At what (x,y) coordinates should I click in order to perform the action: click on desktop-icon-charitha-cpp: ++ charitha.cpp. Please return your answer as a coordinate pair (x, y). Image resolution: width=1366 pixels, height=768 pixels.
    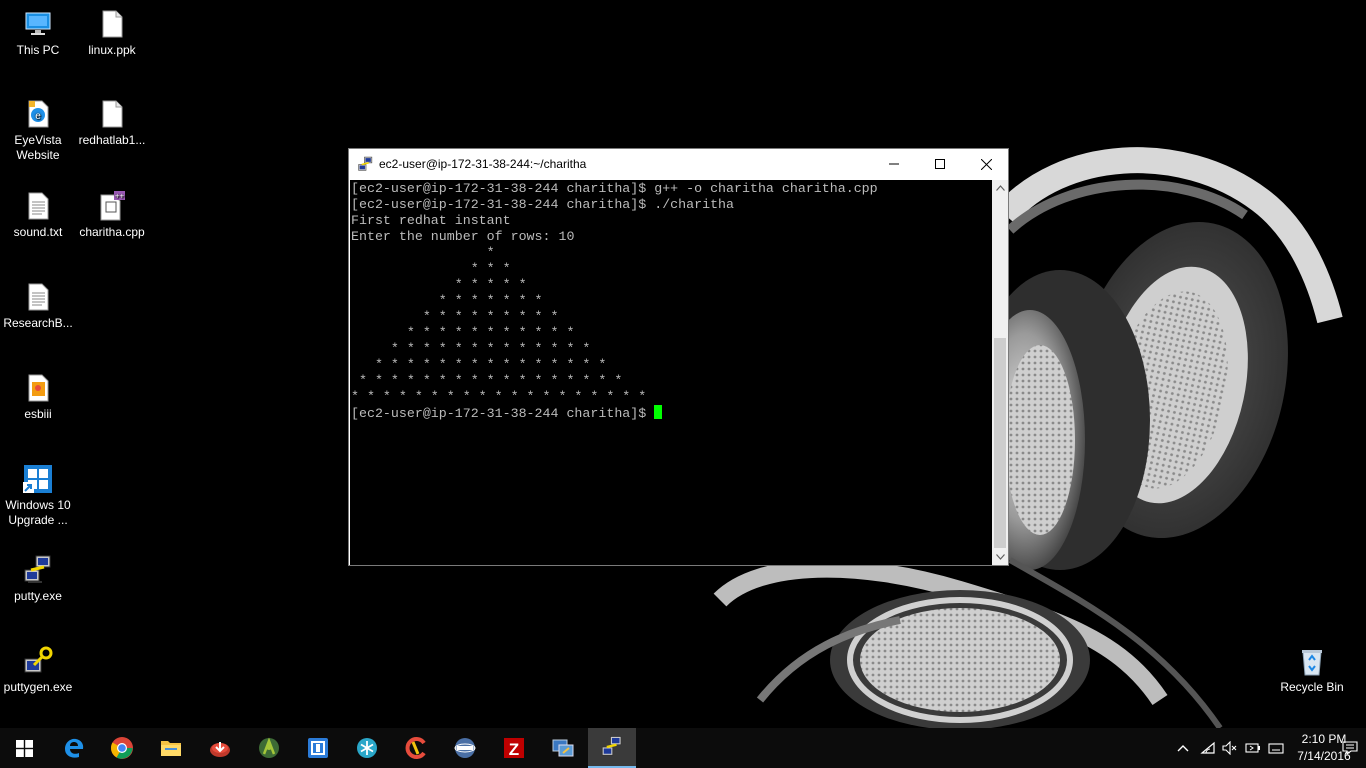
    Looking at the image, I should click on (112, 215).